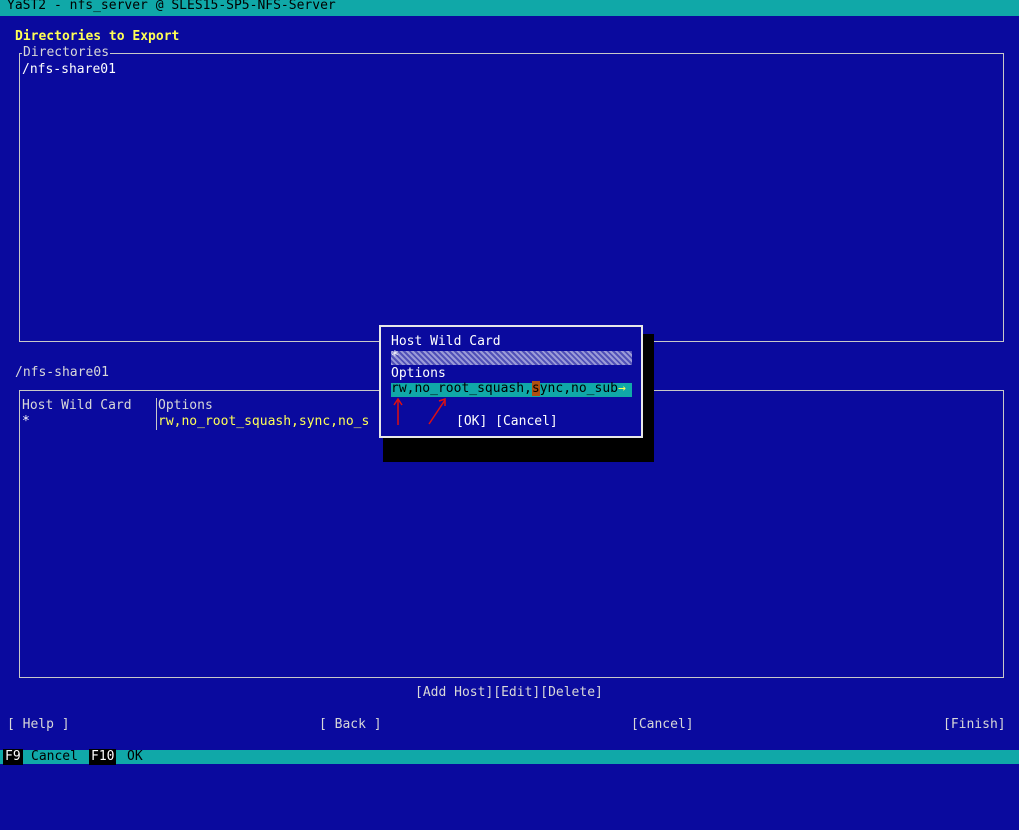 This screenshot has height=830, width=1019. I want to click on annotation-arrows, so click(419, 411).